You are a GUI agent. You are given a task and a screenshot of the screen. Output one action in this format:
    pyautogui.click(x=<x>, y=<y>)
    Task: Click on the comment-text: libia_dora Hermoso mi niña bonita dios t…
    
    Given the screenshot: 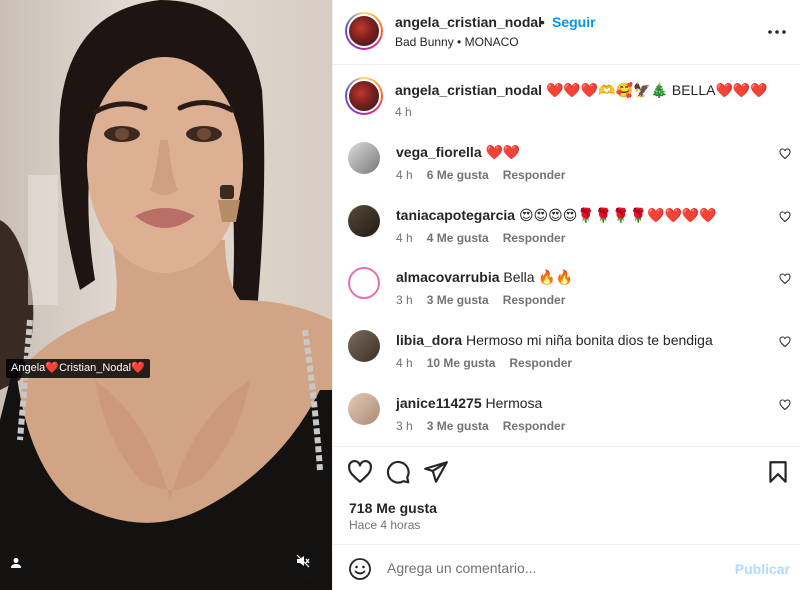 What is the action you would take?
    pyautogui.click(x=554, y=340)
    